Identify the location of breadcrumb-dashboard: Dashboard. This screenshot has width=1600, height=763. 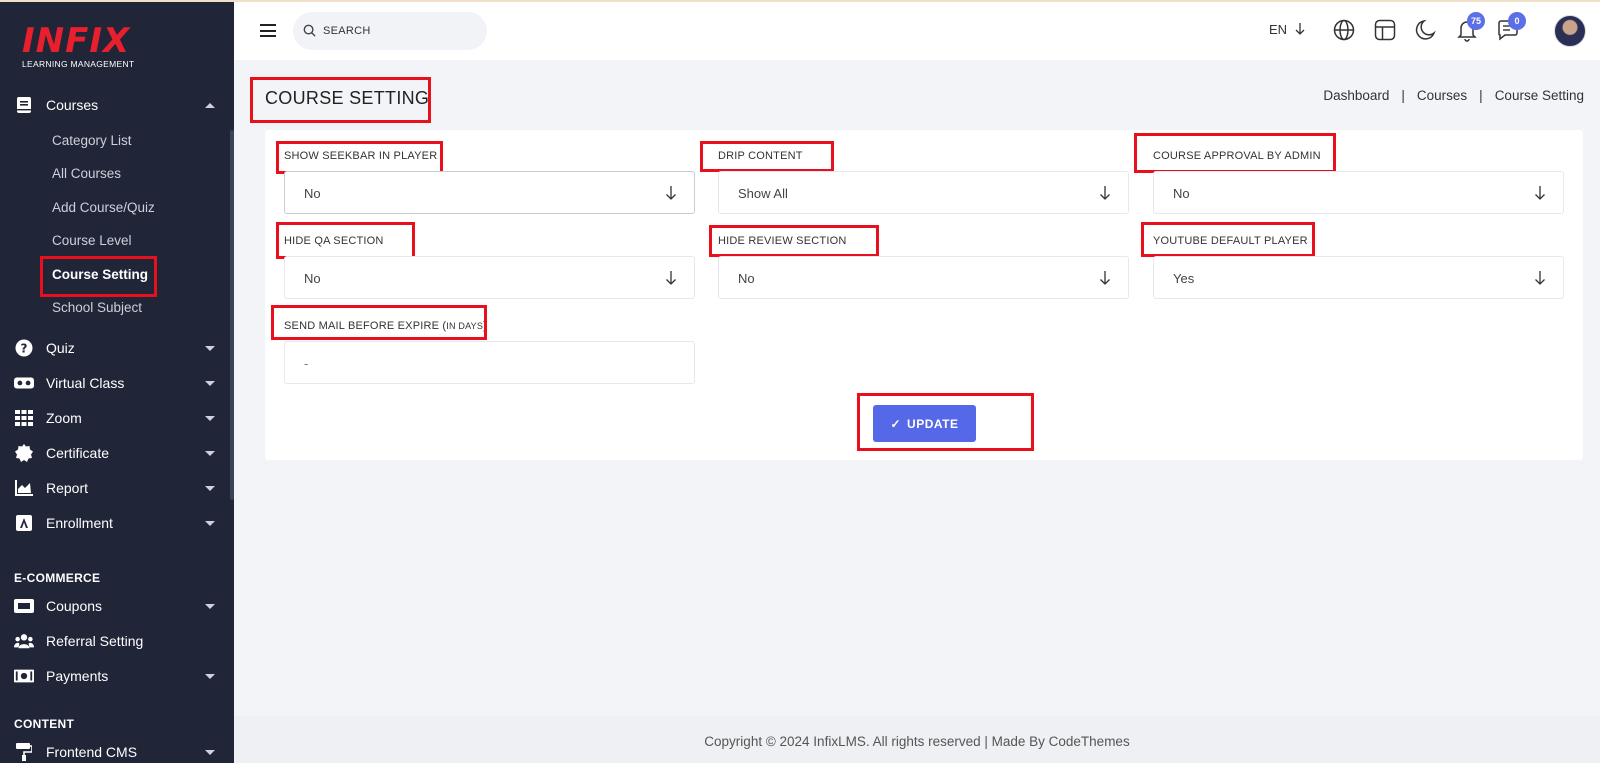
(1356, 95).